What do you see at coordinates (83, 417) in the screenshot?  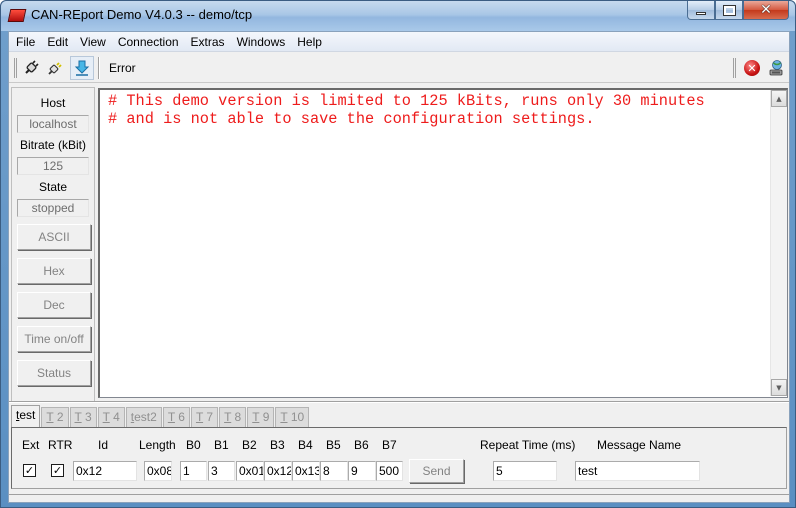 I see `tab-3: T 3` at bounding box center [83, 417].